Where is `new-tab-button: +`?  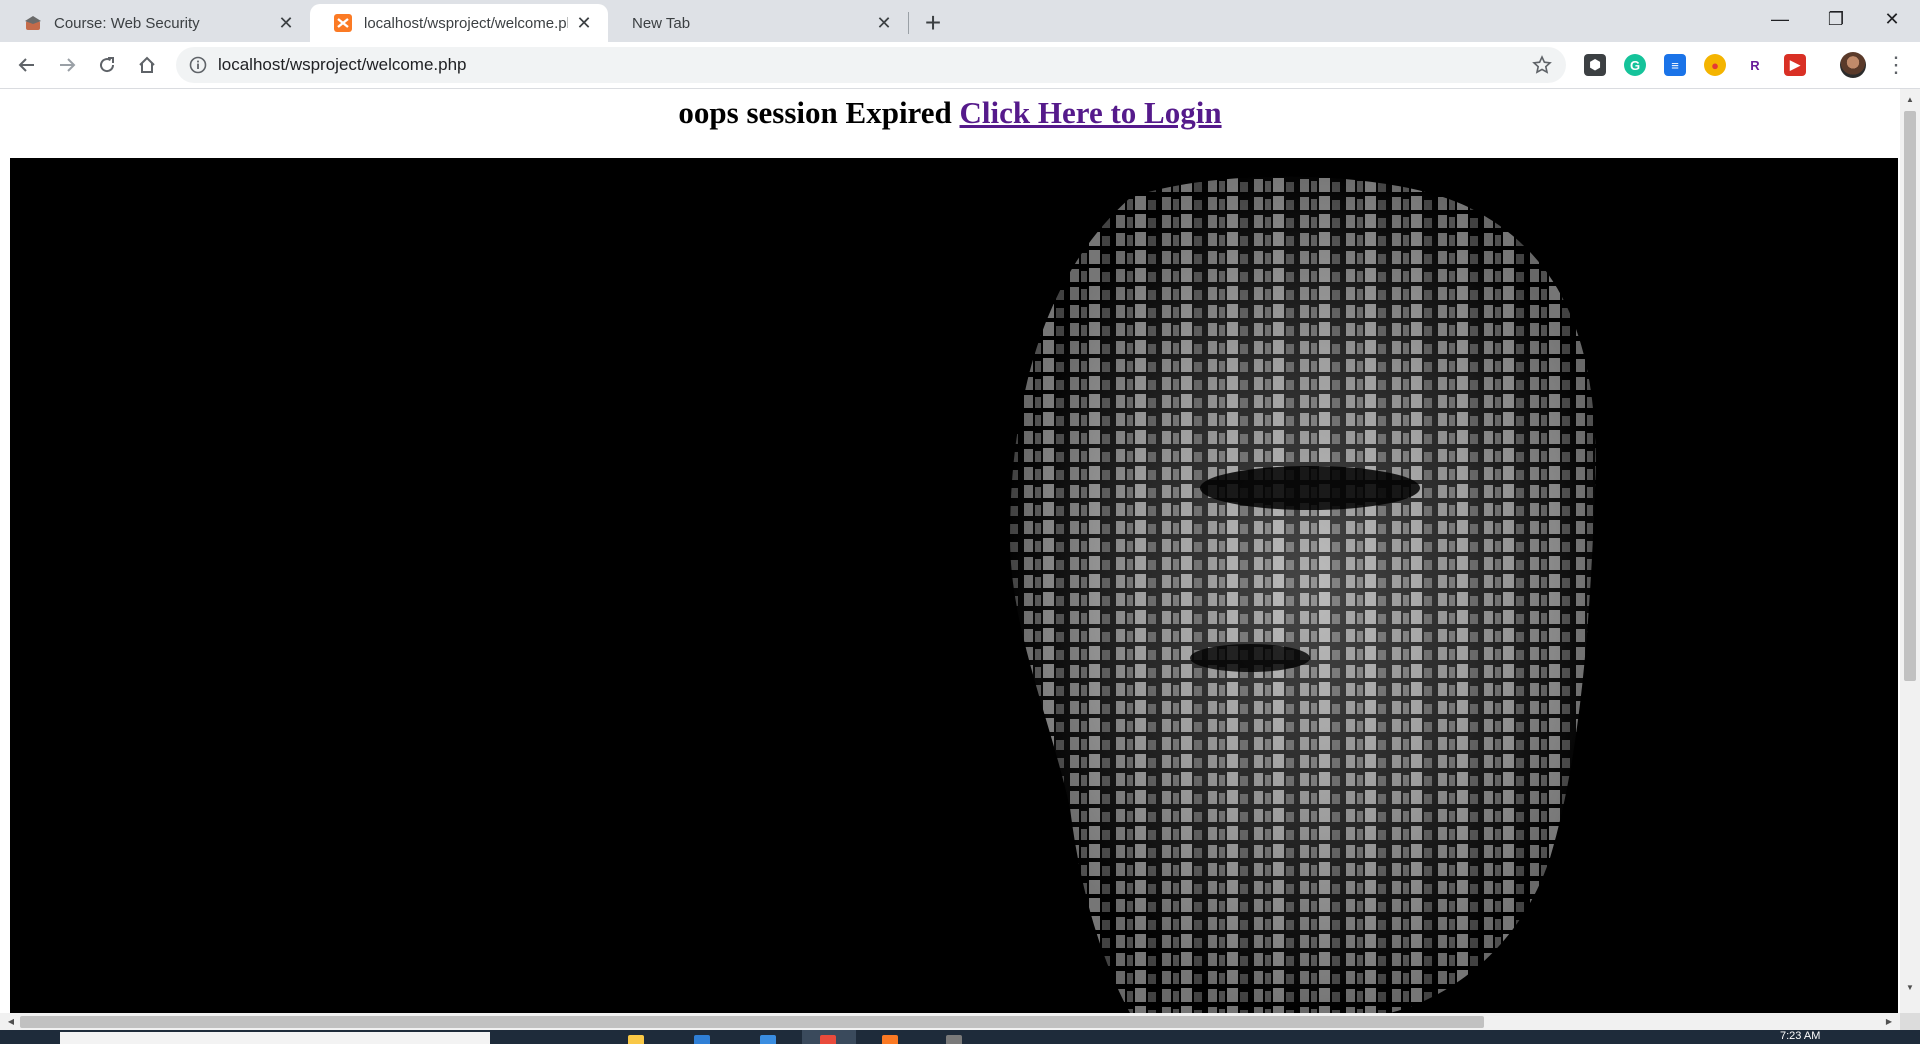 new-tab-button: + is located at coordinates (933, 22).